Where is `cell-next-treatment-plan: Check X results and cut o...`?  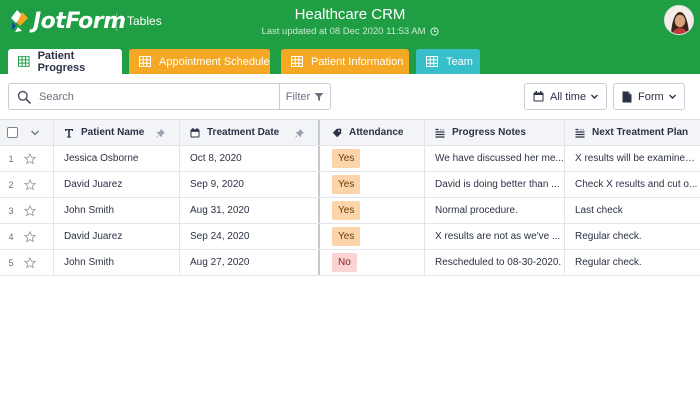
cell-next-treatment-plan: Check X results and cut o... is located at coordinates (632, 184).